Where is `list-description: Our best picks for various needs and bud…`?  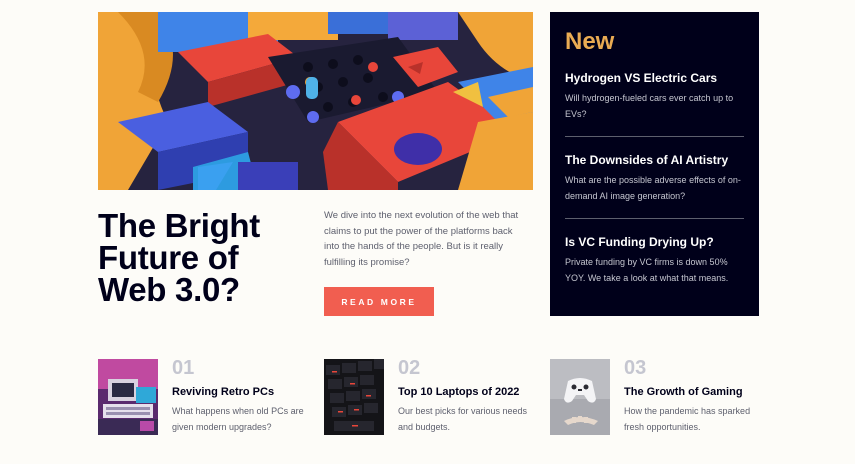 list-description: Our best picks for various needs and bud… is located at coordinates (463, 419).